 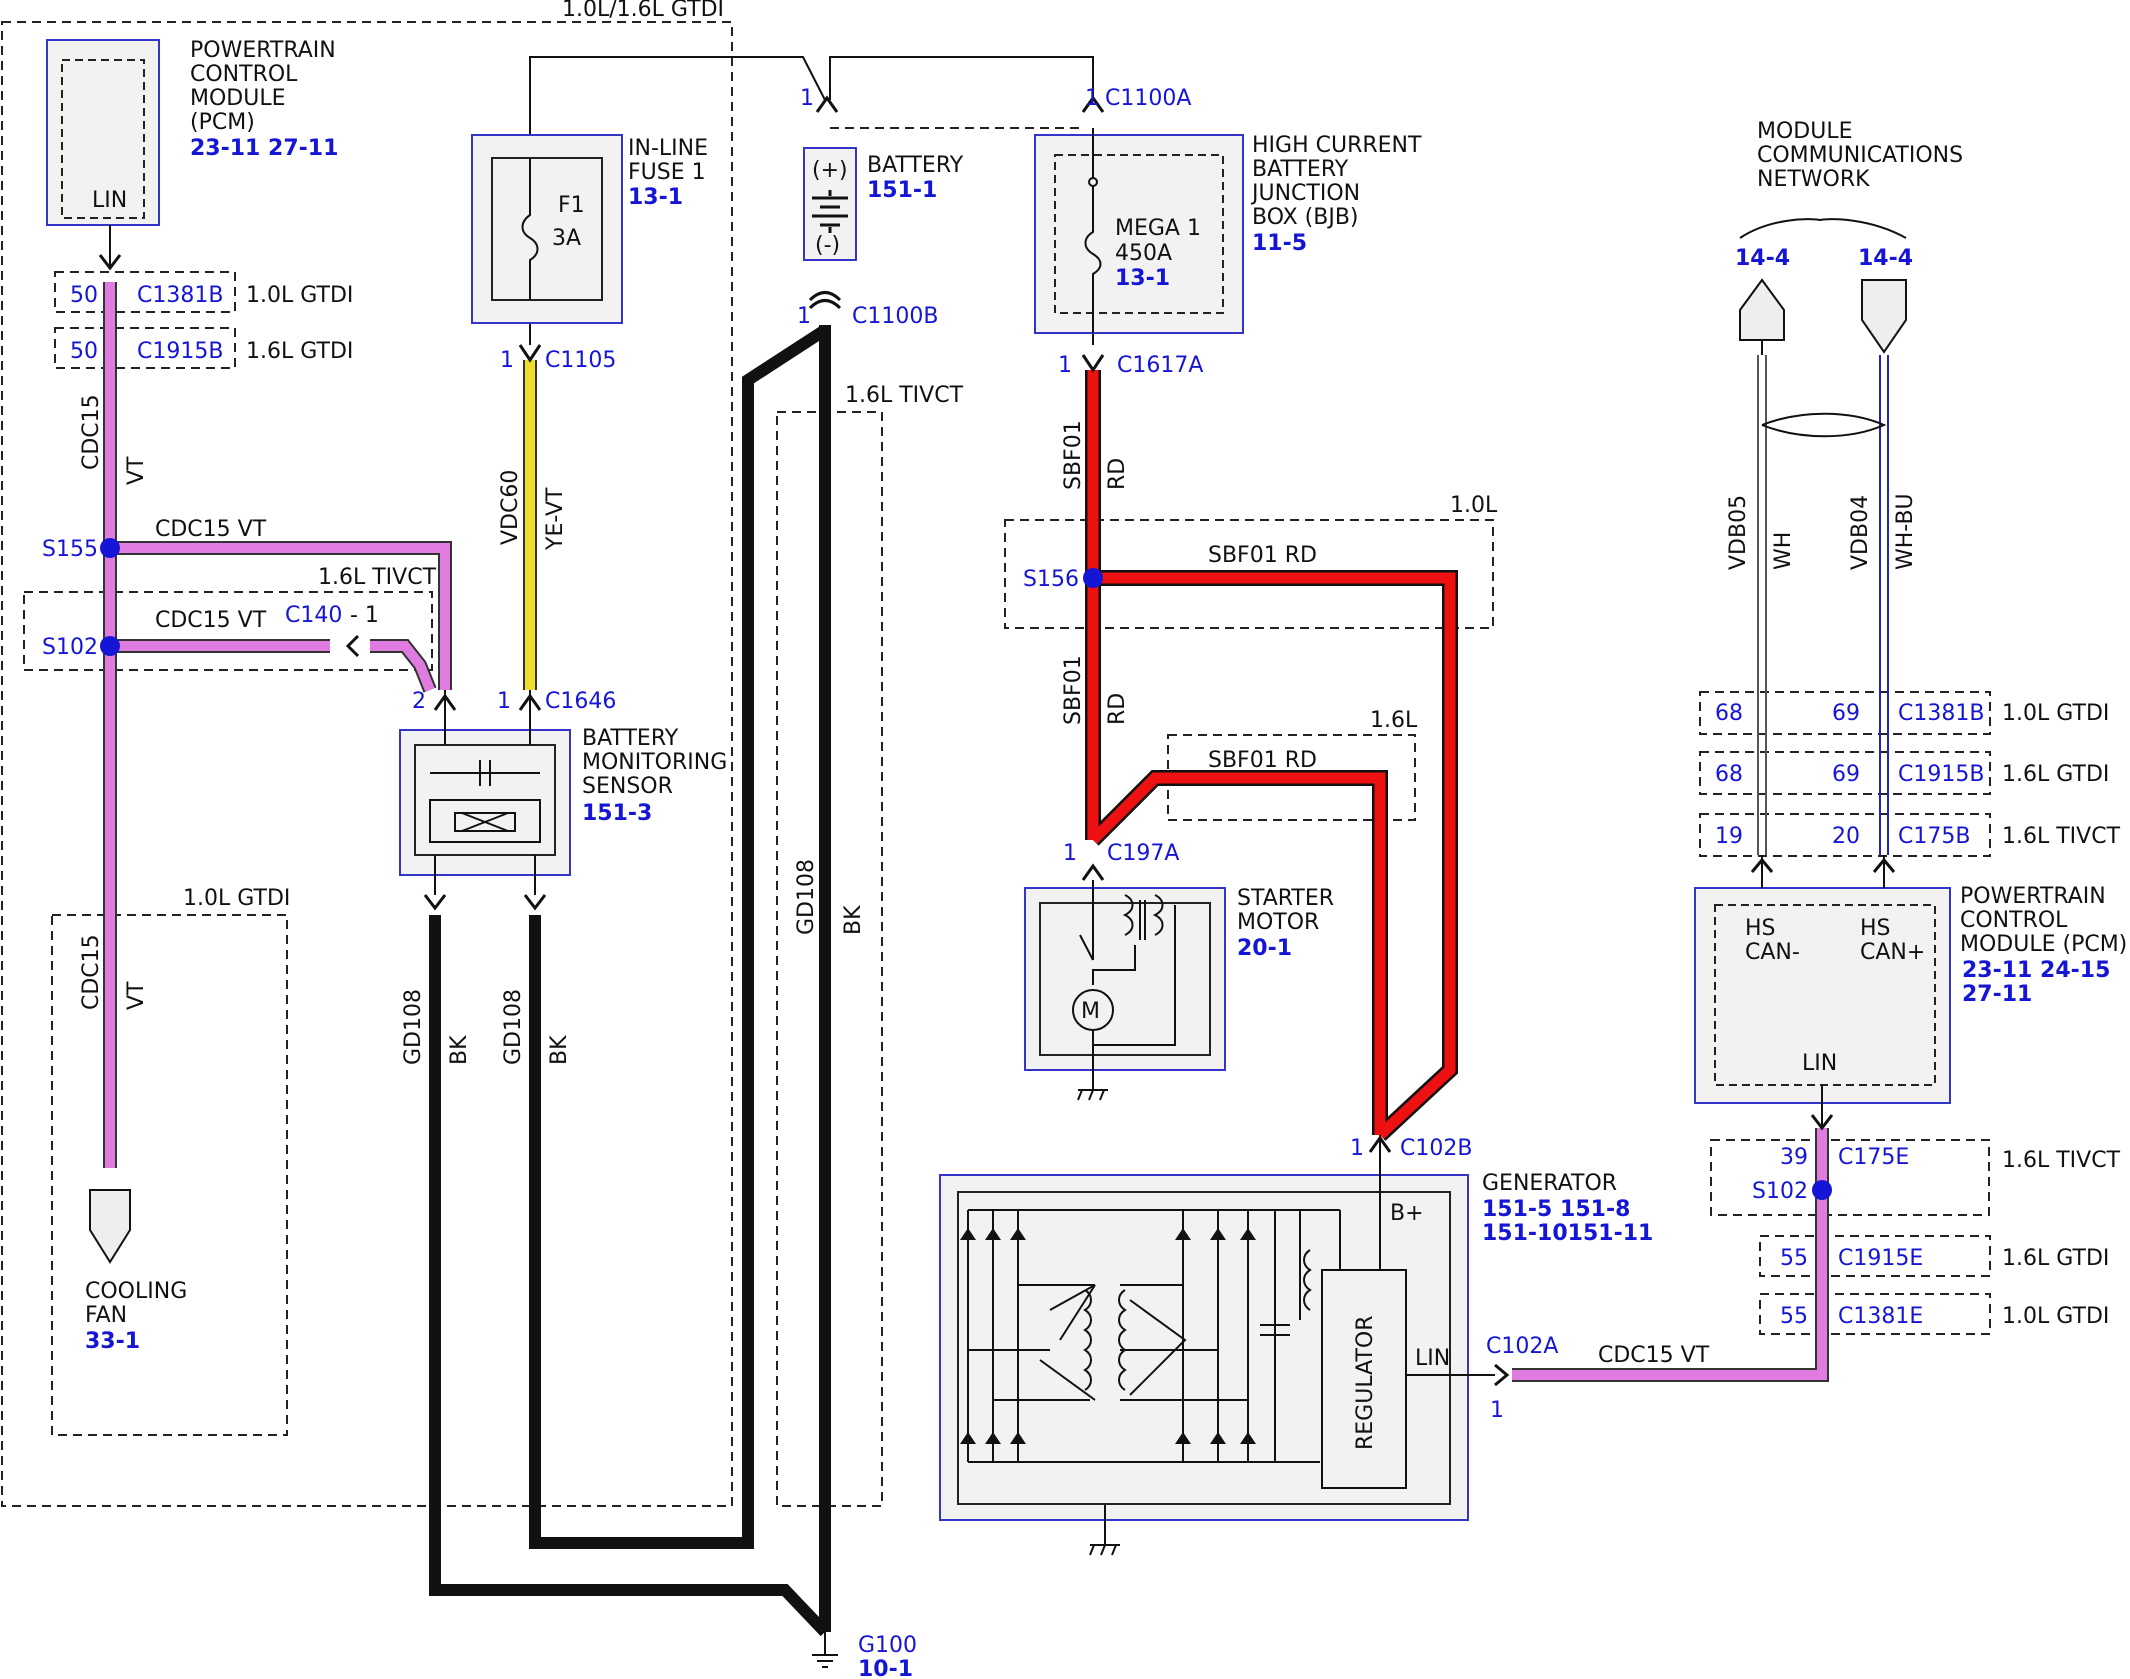 What do you see at coordinates (2061, 1160) in the screenshot?
I see `label-tivct-4: 1.6L TIVCT` at bounding box center [2061, 1160].